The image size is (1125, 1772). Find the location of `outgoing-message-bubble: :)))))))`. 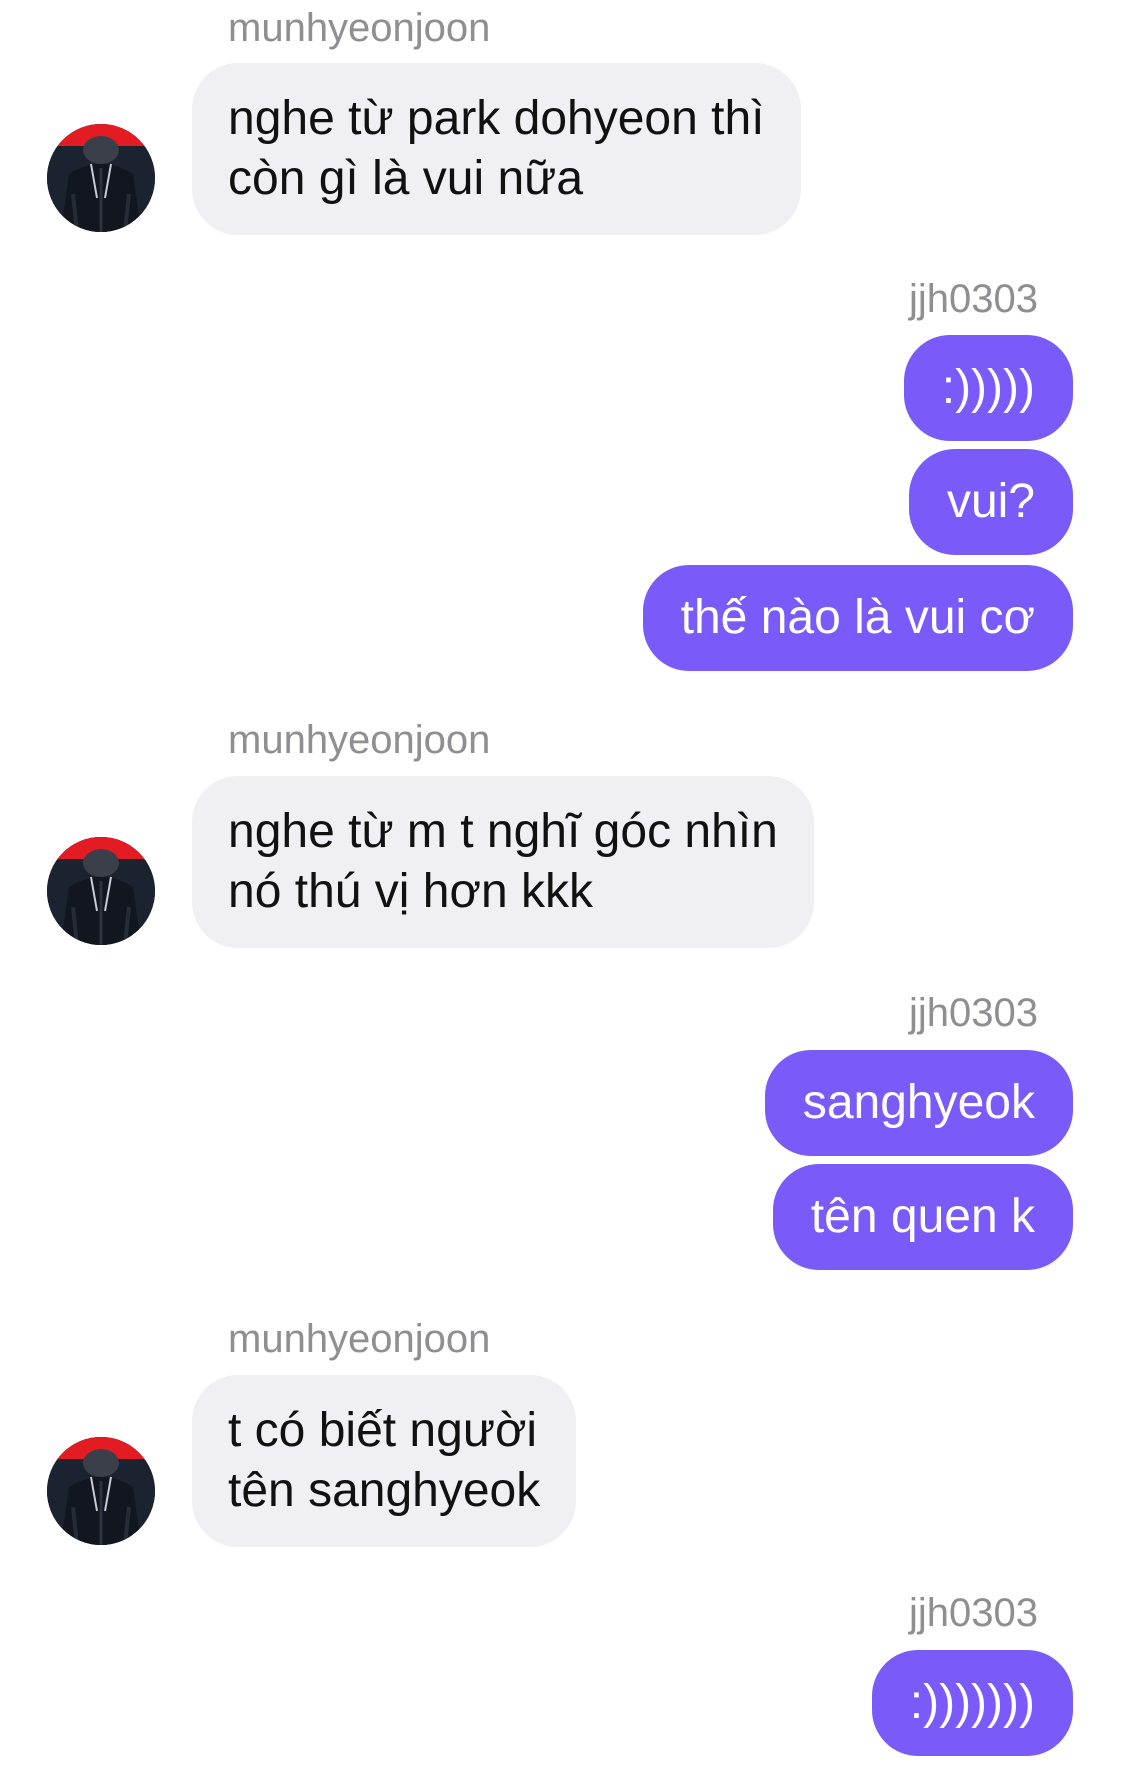

outgoing-message-bubble: :))))))) is located at coordinates (972, 1703).